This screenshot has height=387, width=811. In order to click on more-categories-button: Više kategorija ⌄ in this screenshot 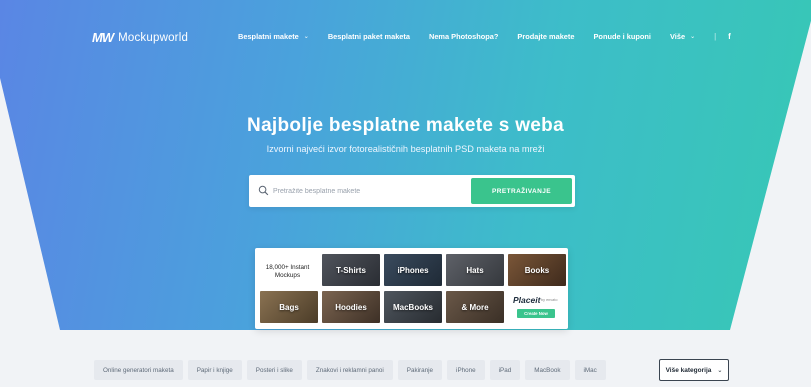, I will do `click(694, 370)`.